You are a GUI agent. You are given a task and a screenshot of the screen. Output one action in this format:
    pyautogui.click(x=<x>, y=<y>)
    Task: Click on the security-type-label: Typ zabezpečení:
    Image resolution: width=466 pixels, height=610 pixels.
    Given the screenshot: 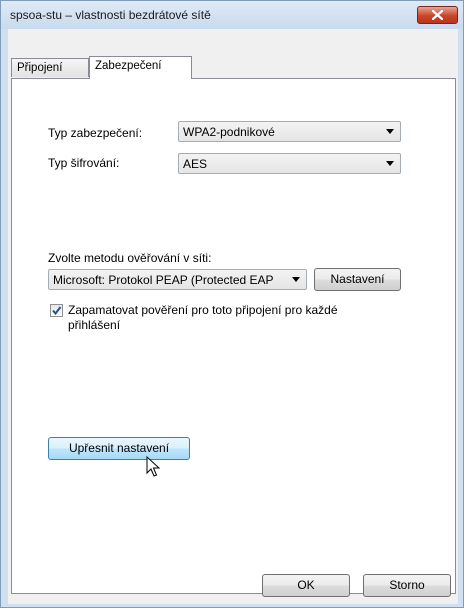 What is the action you would take?
    pyautogui.click(x=95, y=133)
    